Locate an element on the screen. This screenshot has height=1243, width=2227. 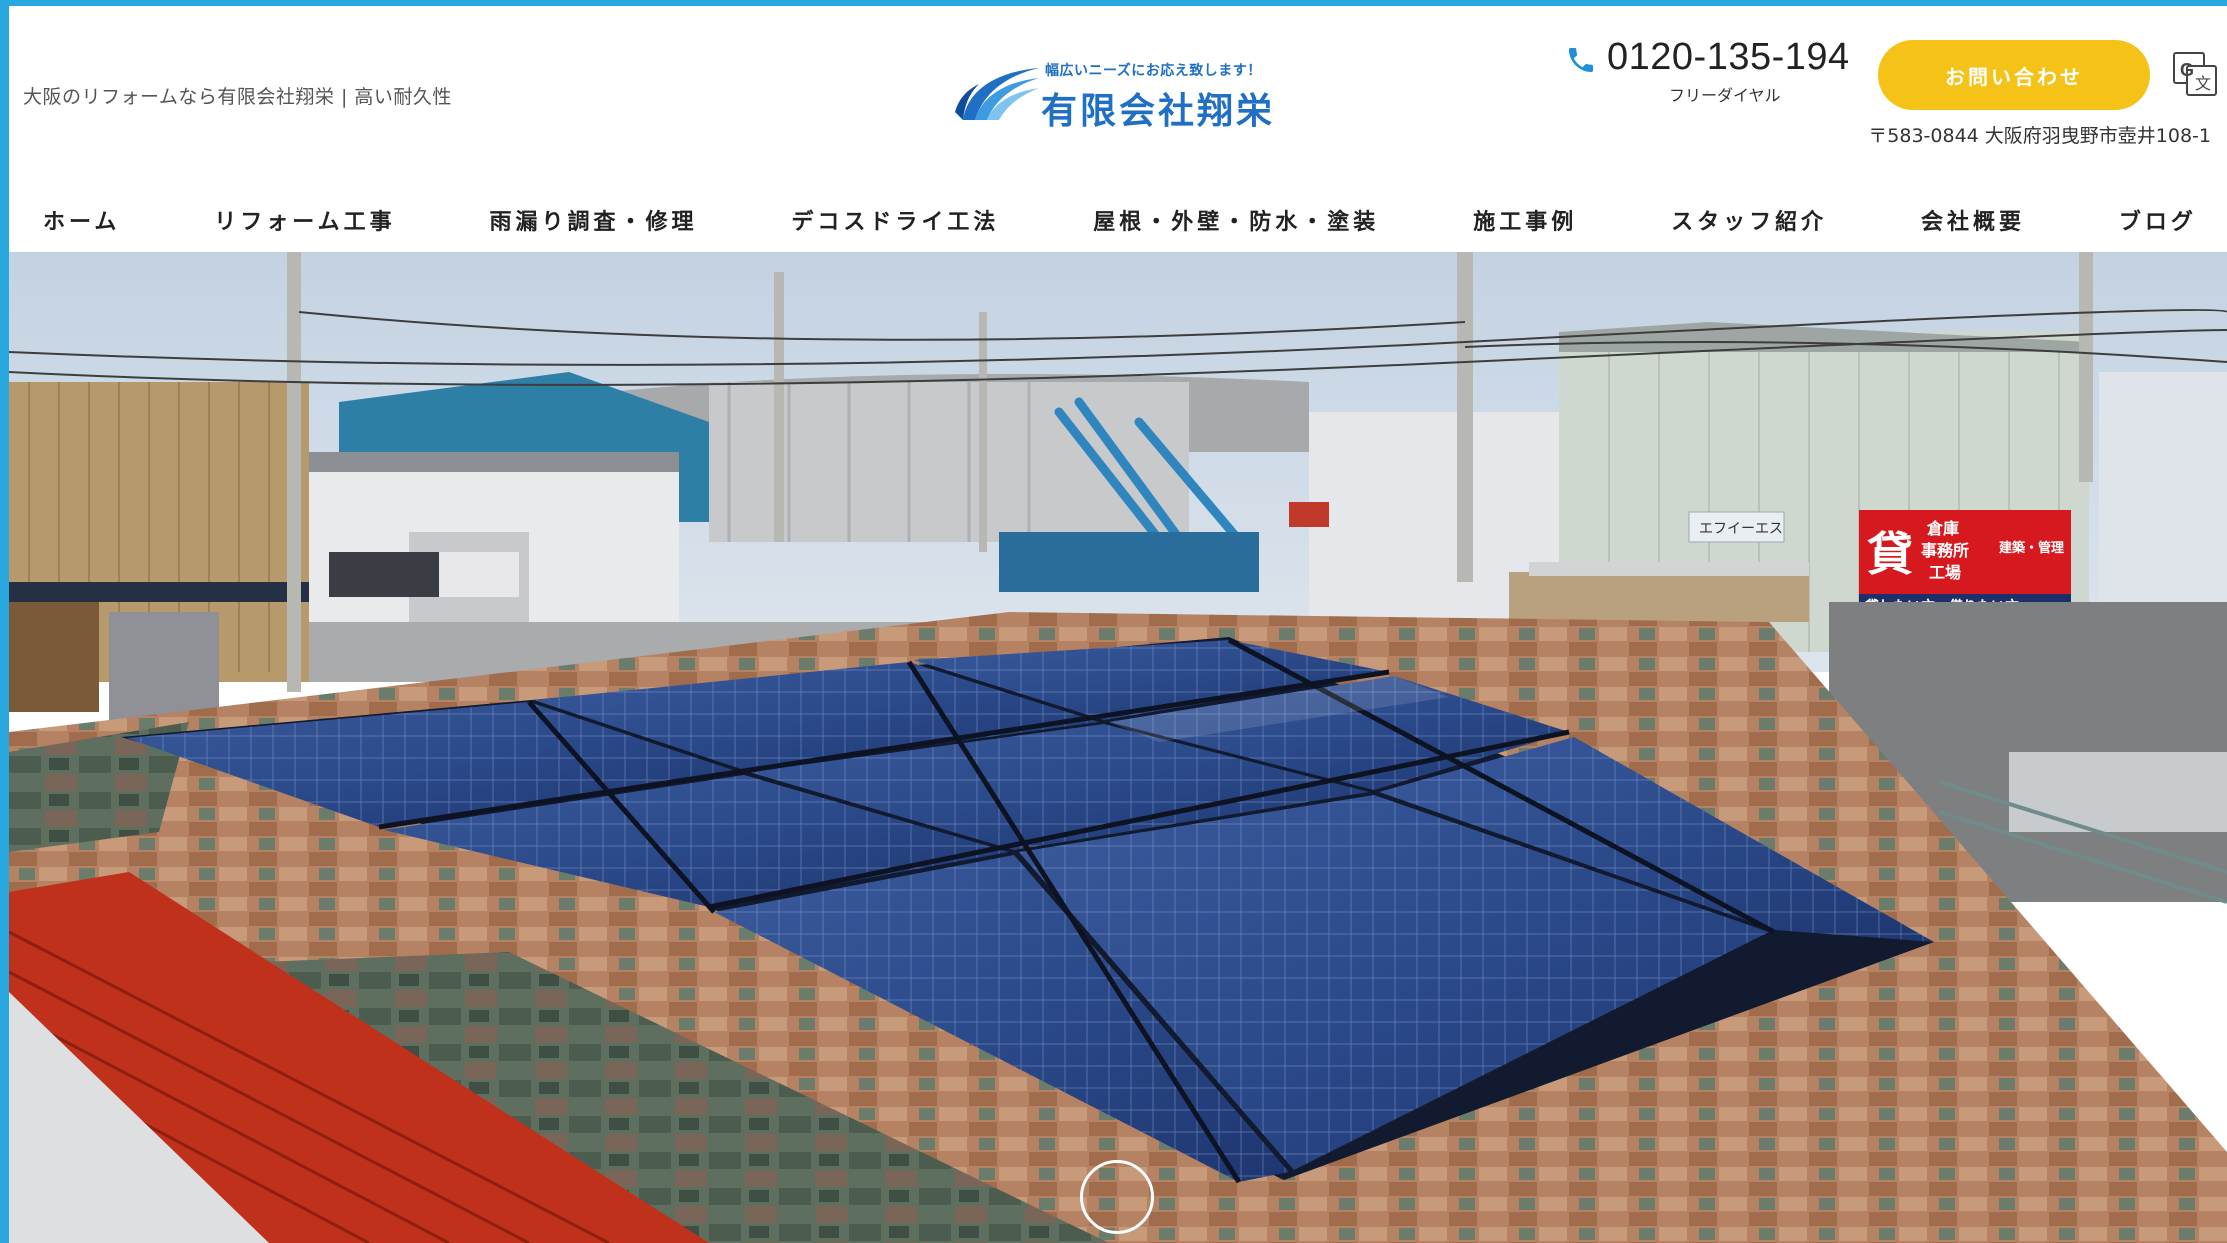
nav-item-staff: スタッフ紹介 is located at coordinates (1749, 220).